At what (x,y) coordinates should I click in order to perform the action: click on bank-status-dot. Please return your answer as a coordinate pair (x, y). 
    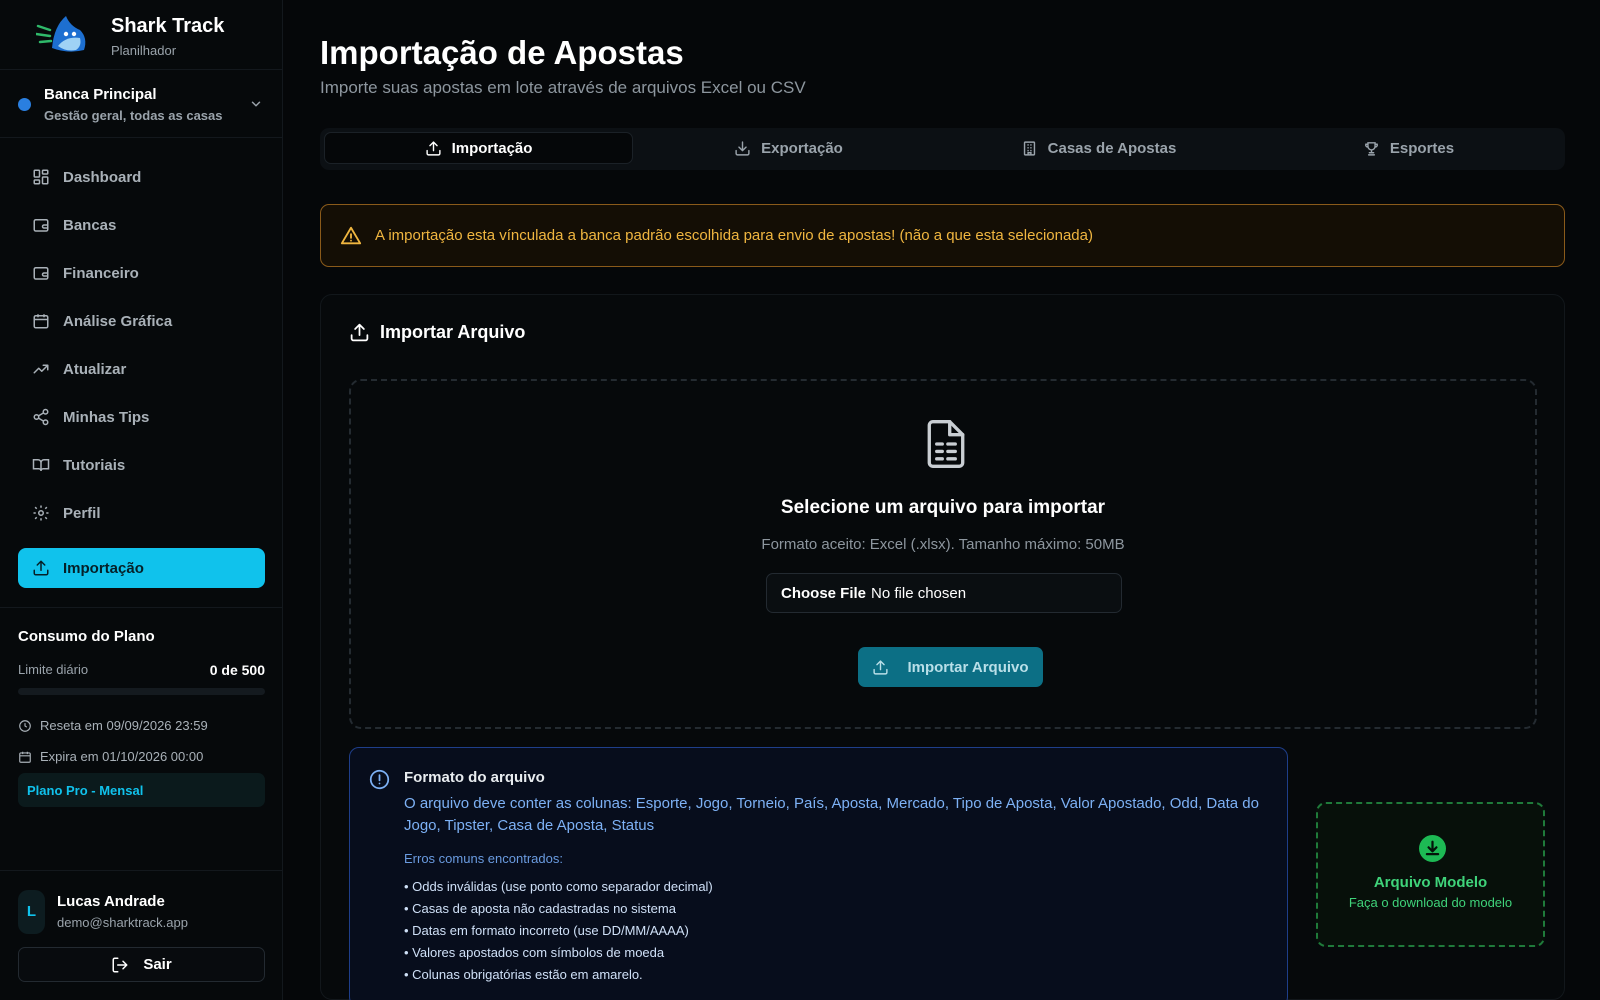
    Looking at the image, I should click on (24, 104).